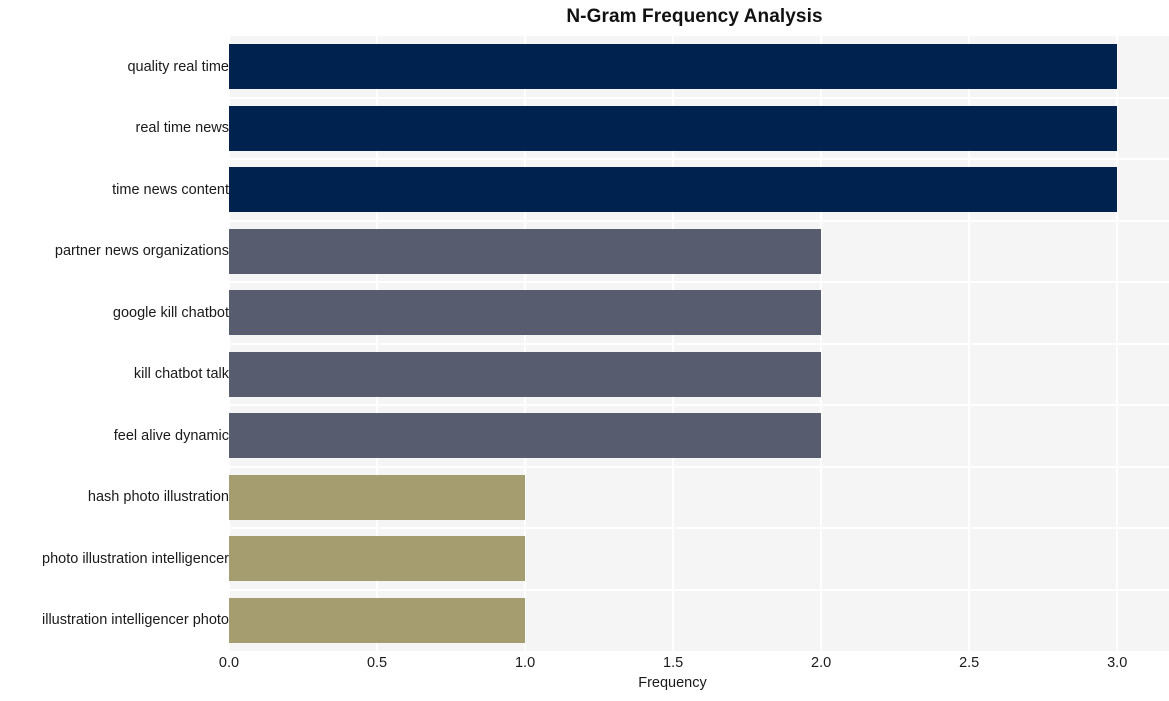  Describe the element at coordinates (821, 663) in the screenshot. I see `x-axis-tick-label: 2.0` at that location.